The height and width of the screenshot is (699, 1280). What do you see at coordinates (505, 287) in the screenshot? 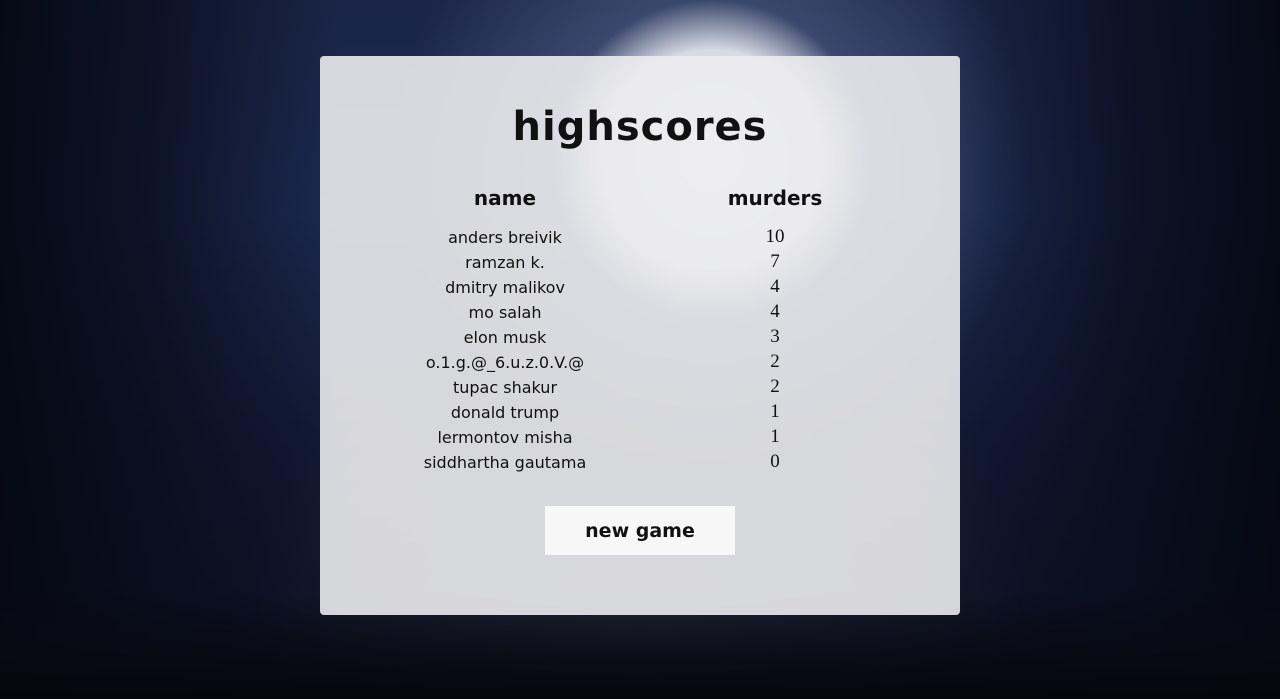
I see `player-name: dmitry malikov` at bounding box center [505, 287].